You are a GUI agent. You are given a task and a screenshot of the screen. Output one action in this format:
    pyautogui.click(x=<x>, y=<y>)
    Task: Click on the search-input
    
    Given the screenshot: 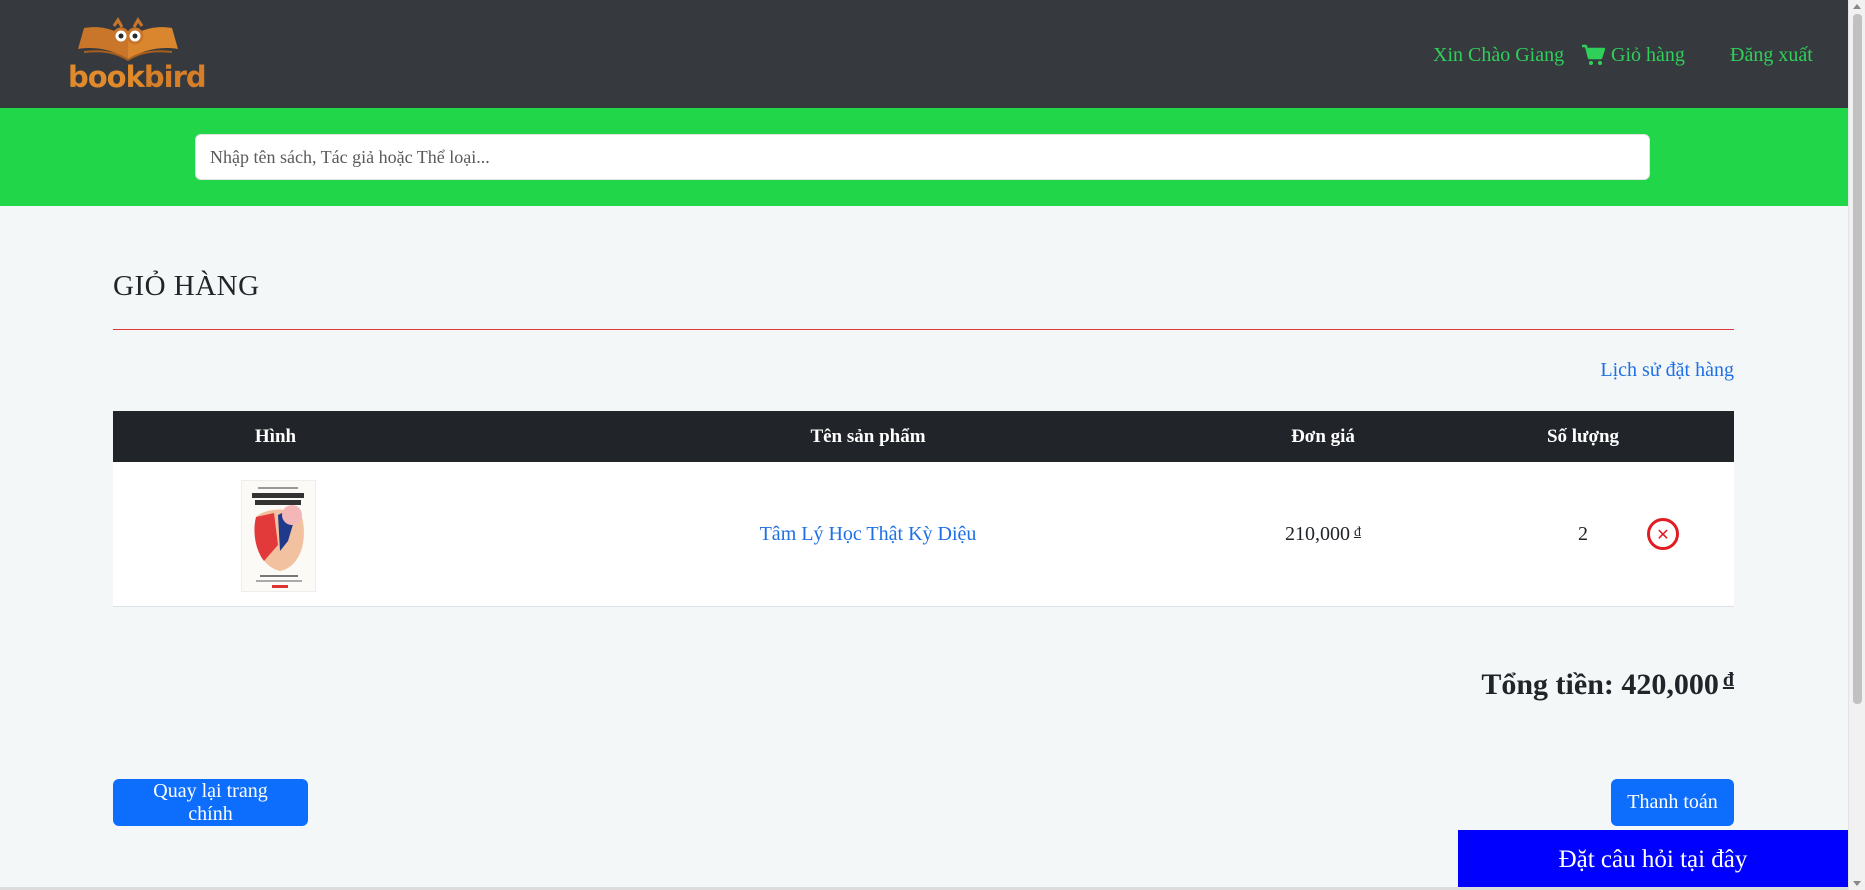 What is the action you would take?
    pyautogui.click(x=922, y=157)
    